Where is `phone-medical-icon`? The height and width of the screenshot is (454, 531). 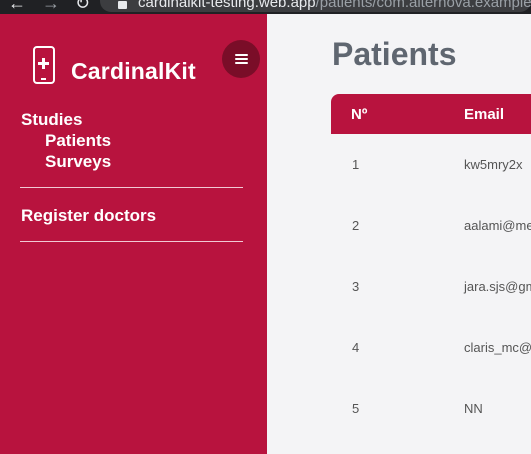 phone-medical-icon is located at coordinates (44, 65).